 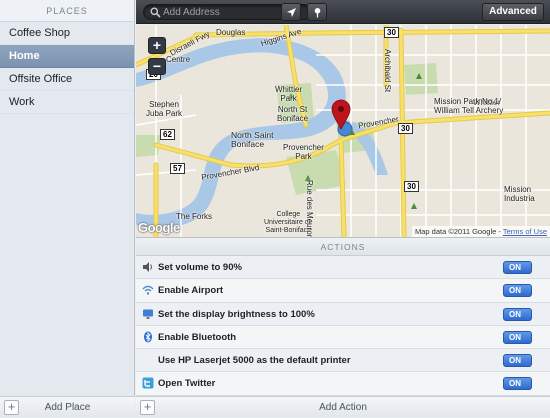 What do you see at coordinates (177, 168) in the screenshot?
I see `route-shield: 57` at bounding box center [177, 168].